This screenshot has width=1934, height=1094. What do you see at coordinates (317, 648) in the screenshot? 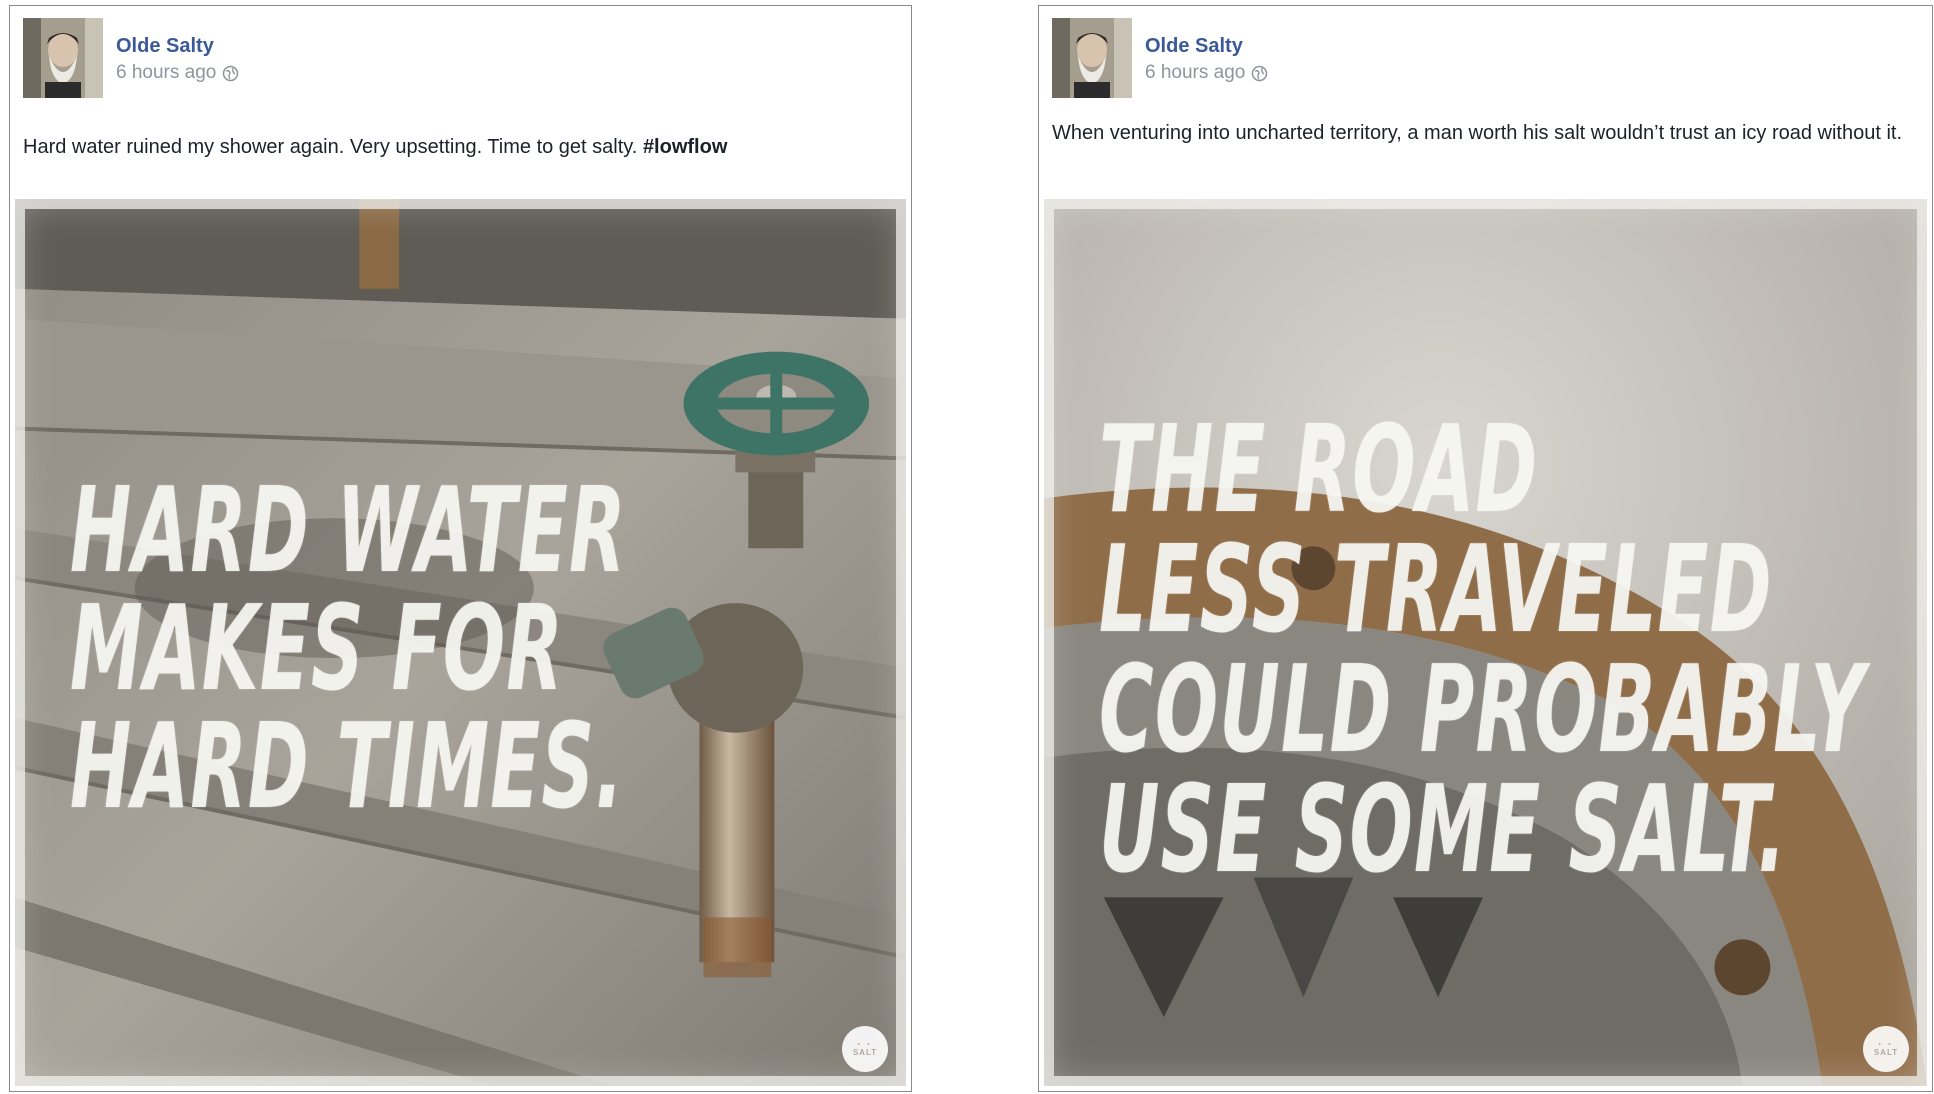
I see `headline-line: MAKES FOR` at bounding box center [317, 648].